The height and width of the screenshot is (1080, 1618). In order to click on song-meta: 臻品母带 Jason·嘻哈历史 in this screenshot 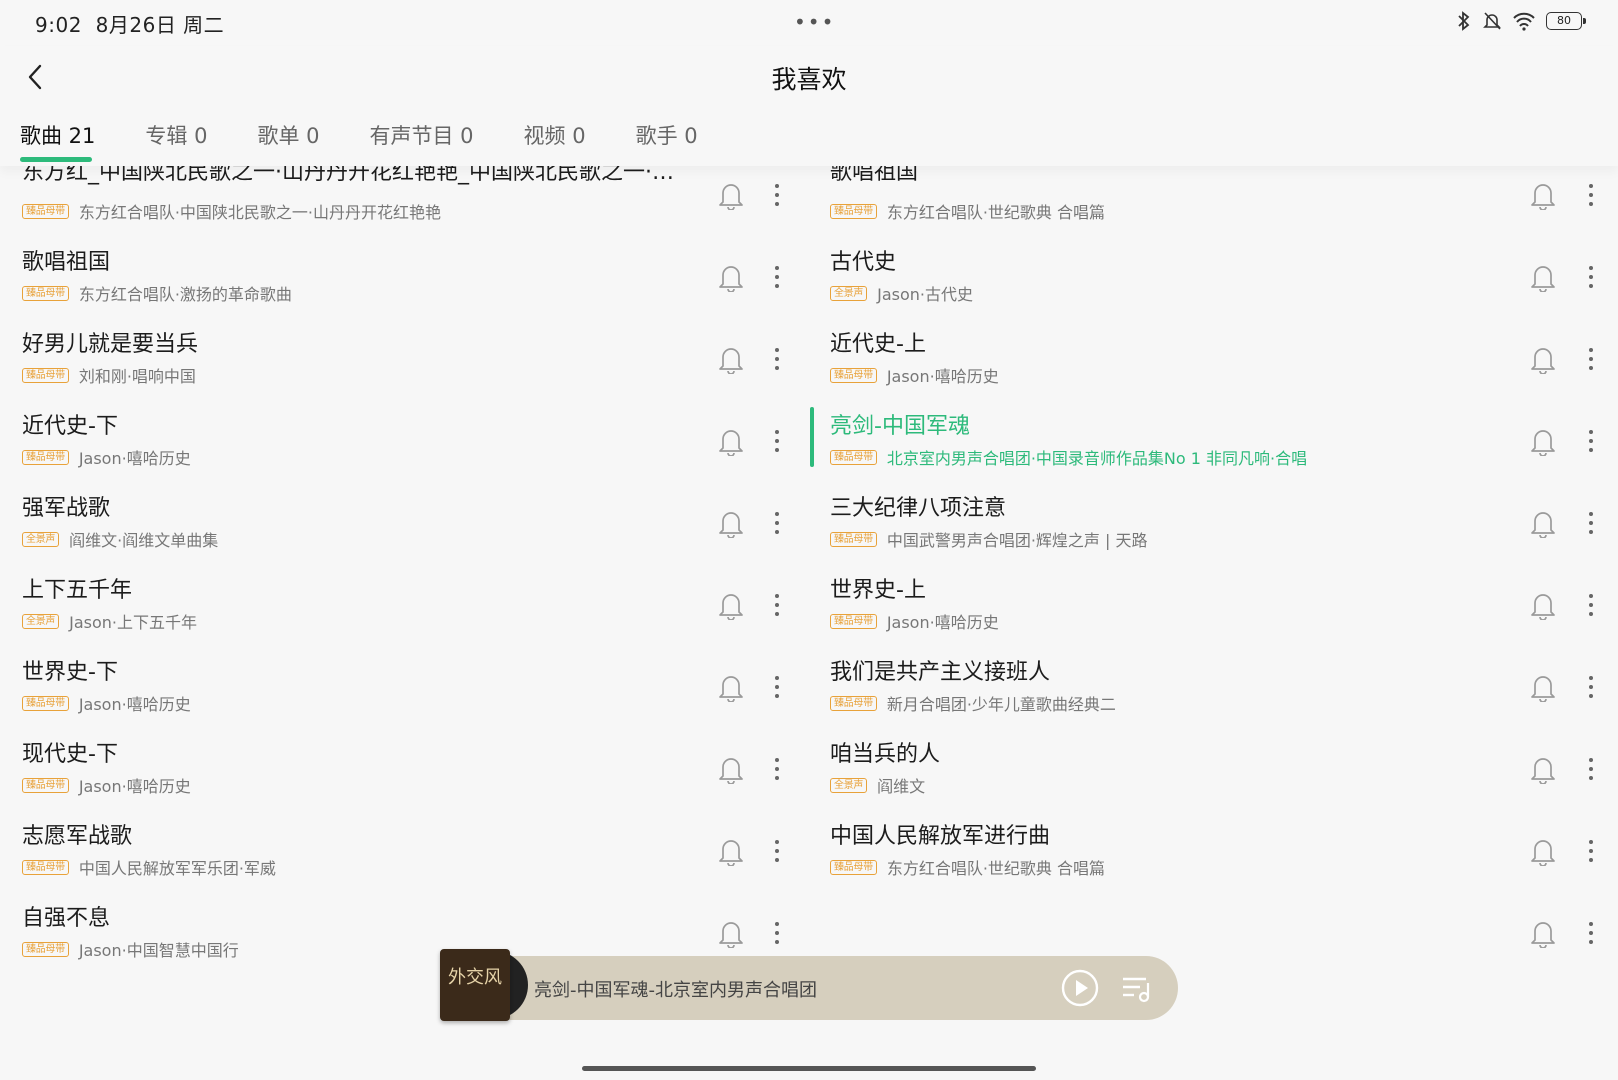, I will do `click(914, 621)`.